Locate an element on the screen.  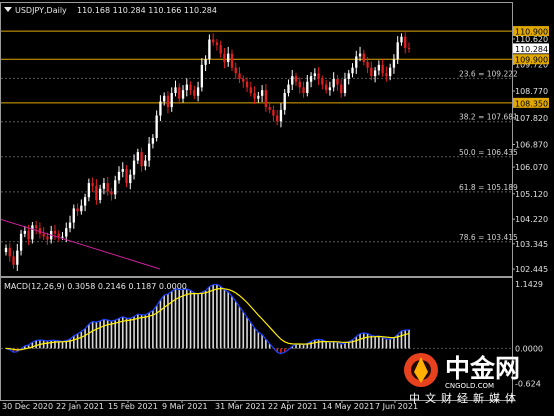
y-tick-label: 106.870 is located at coordinates (531, 145).